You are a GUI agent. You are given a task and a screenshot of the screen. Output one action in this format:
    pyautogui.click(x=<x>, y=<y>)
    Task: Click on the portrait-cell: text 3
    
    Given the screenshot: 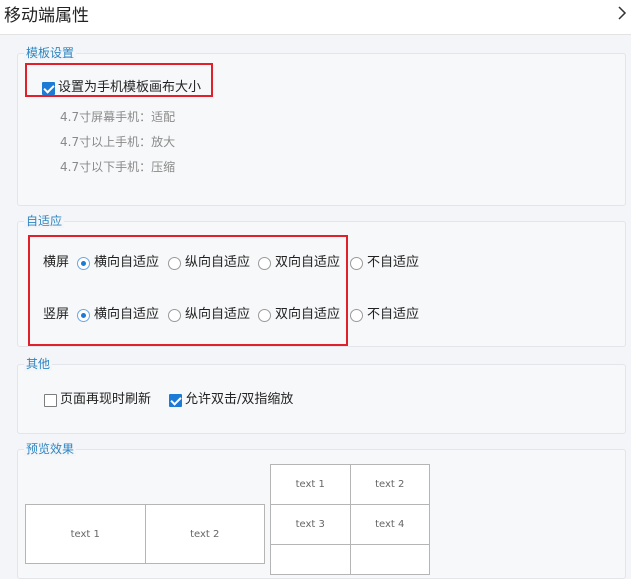 What is the action you would take?
    pyautogui.click(x=310, y=524)
    